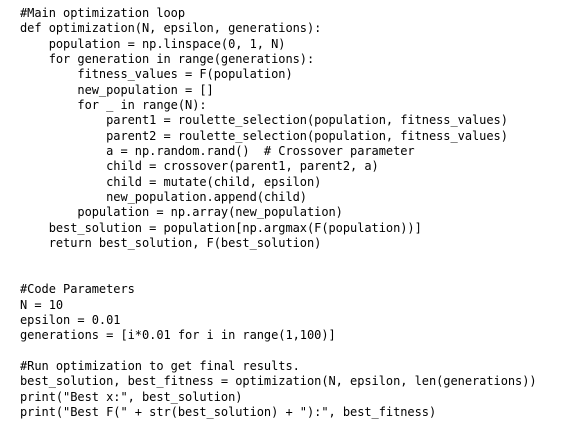 Image resolution: width=566 pixels, height=421 pixels. What do you see at coordinates (77, 289) in the screenshot?
I see `code-line-19: #Code Parameters` at bounding box center [77, 289].